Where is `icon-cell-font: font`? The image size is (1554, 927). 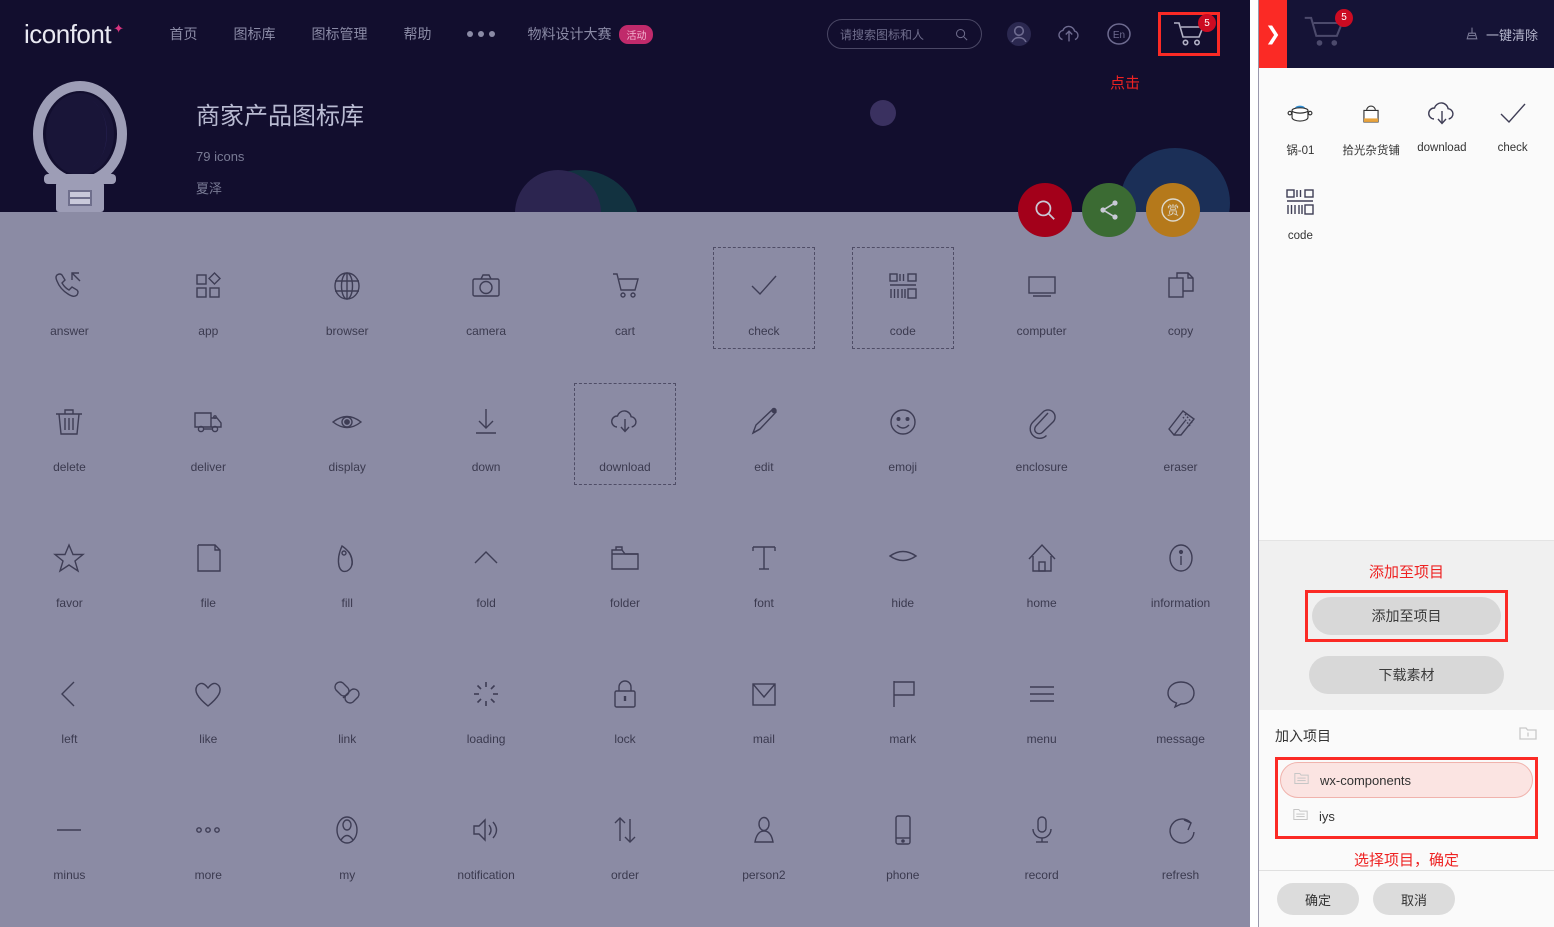 icon-cell-font: font is located at coordinates (763, 570).